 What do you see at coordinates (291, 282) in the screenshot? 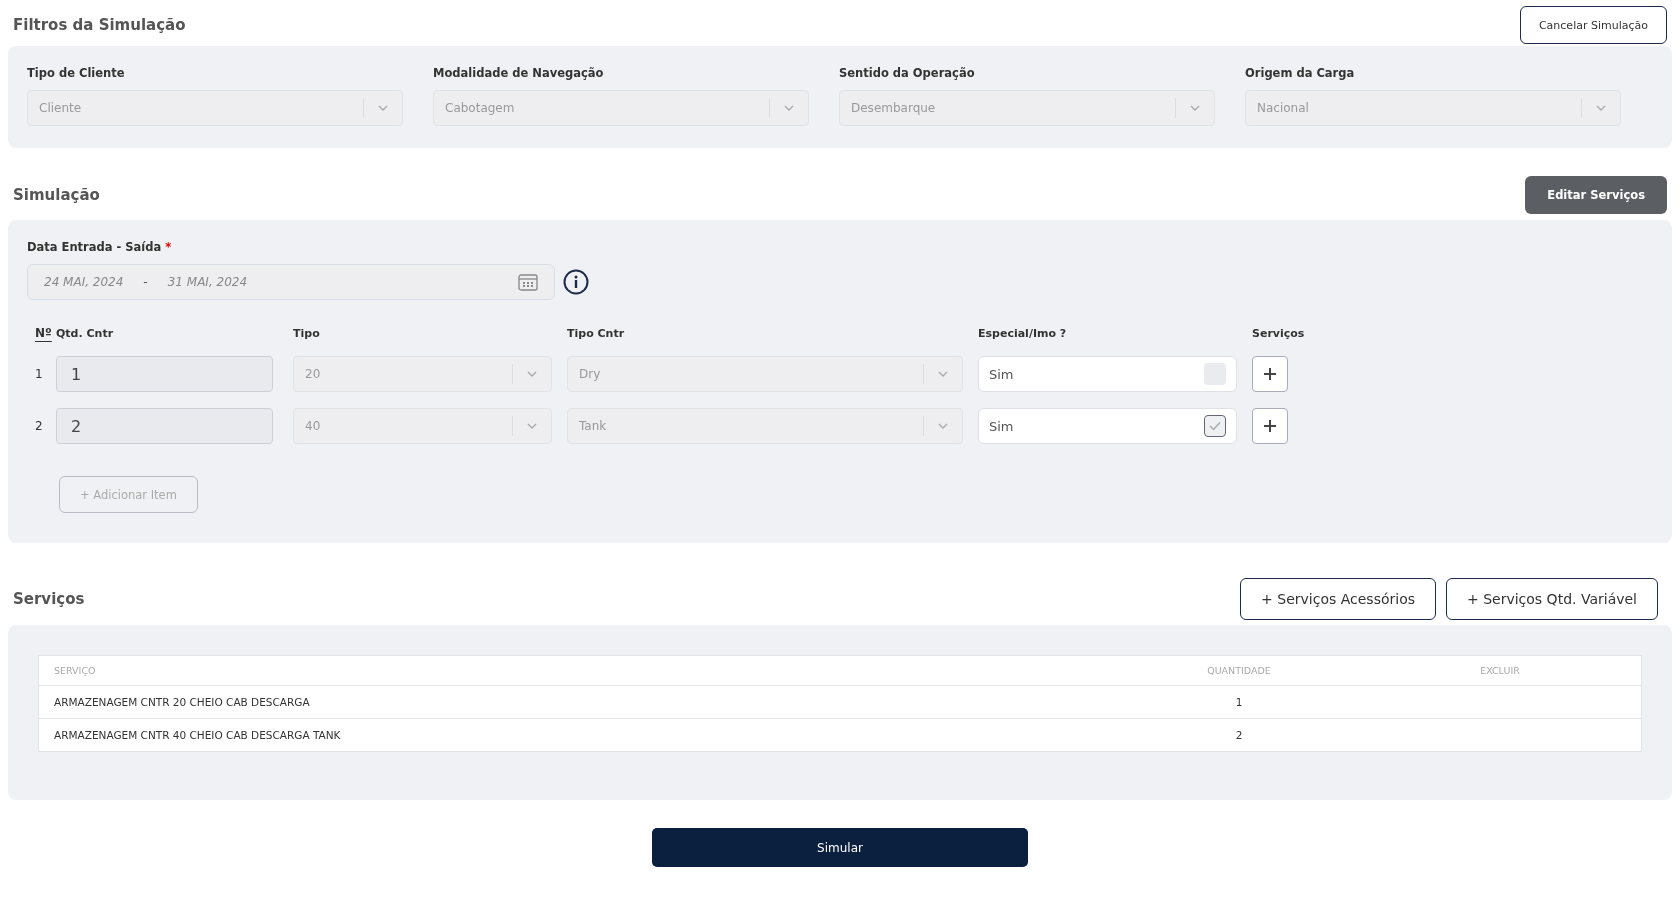
I see `date-range-field: 24 MAI, 2024 - 31 MAI, 2024` at bounding box center [291, 282].